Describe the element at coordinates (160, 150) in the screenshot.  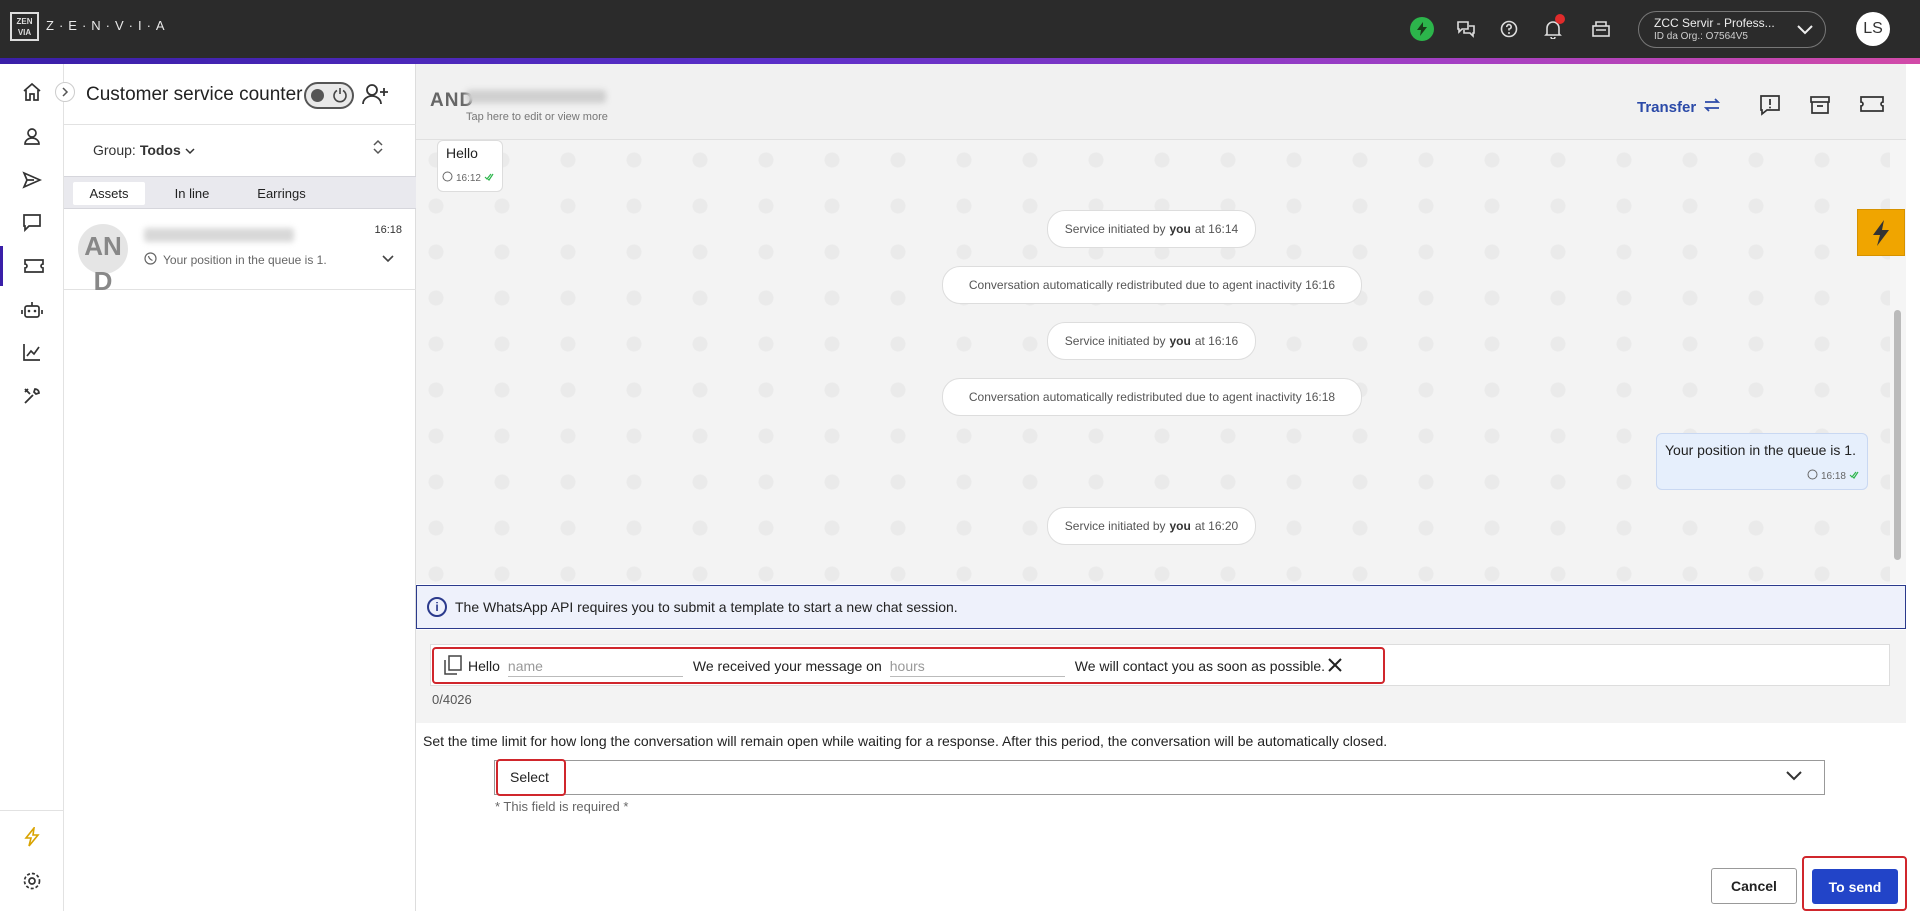
I see `group-value: Todos` at that location.